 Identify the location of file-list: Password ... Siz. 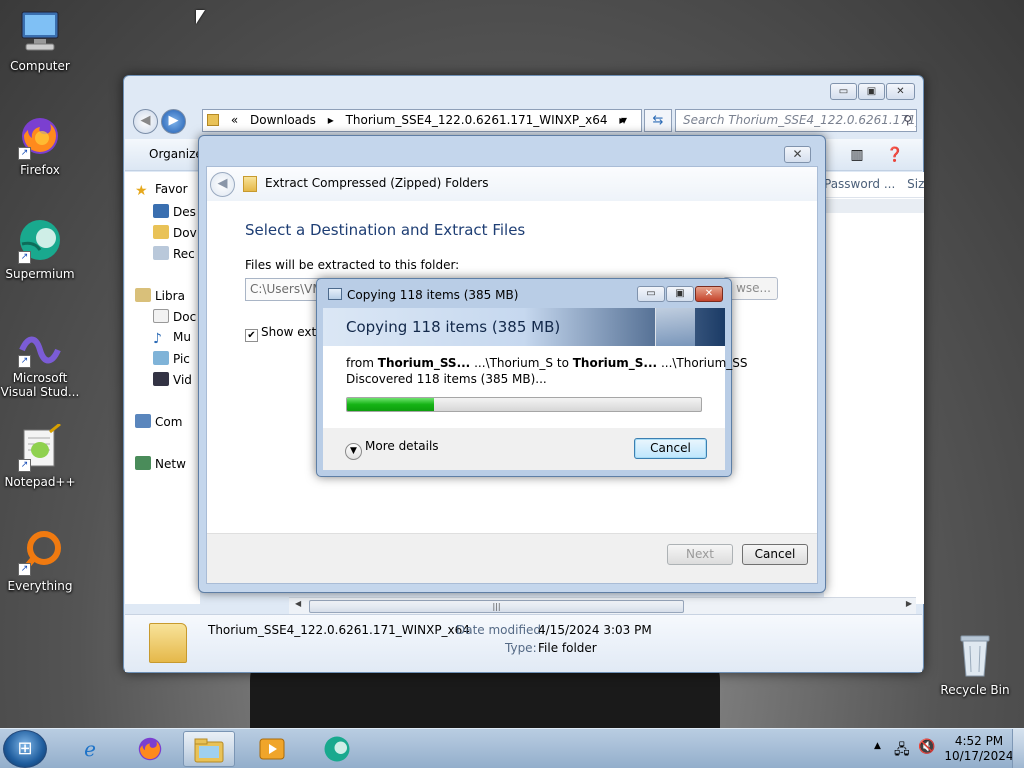
(874, 388).